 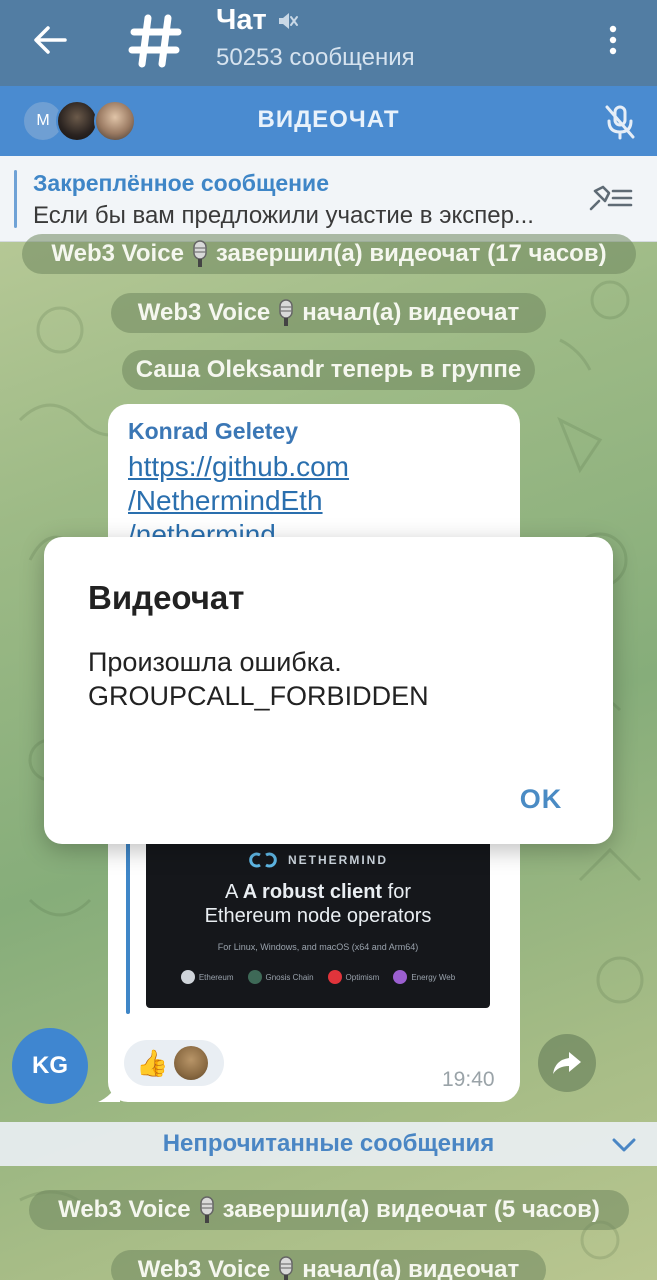 What do you see at coordinates (541, 799) in the screenshot?
I see `ok-button: OK` at bounding box center [541, 799].